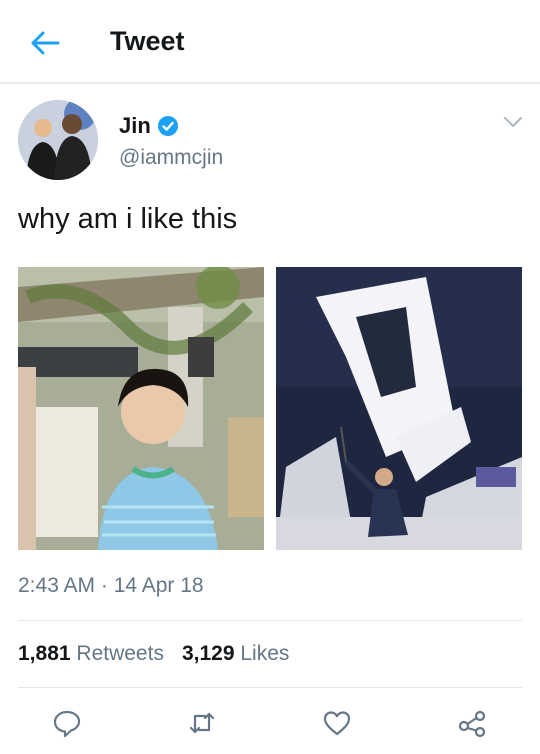 This screenshot has width=540, height=754. I want to click on author-handle: @iammcjin, so click(171, 158).